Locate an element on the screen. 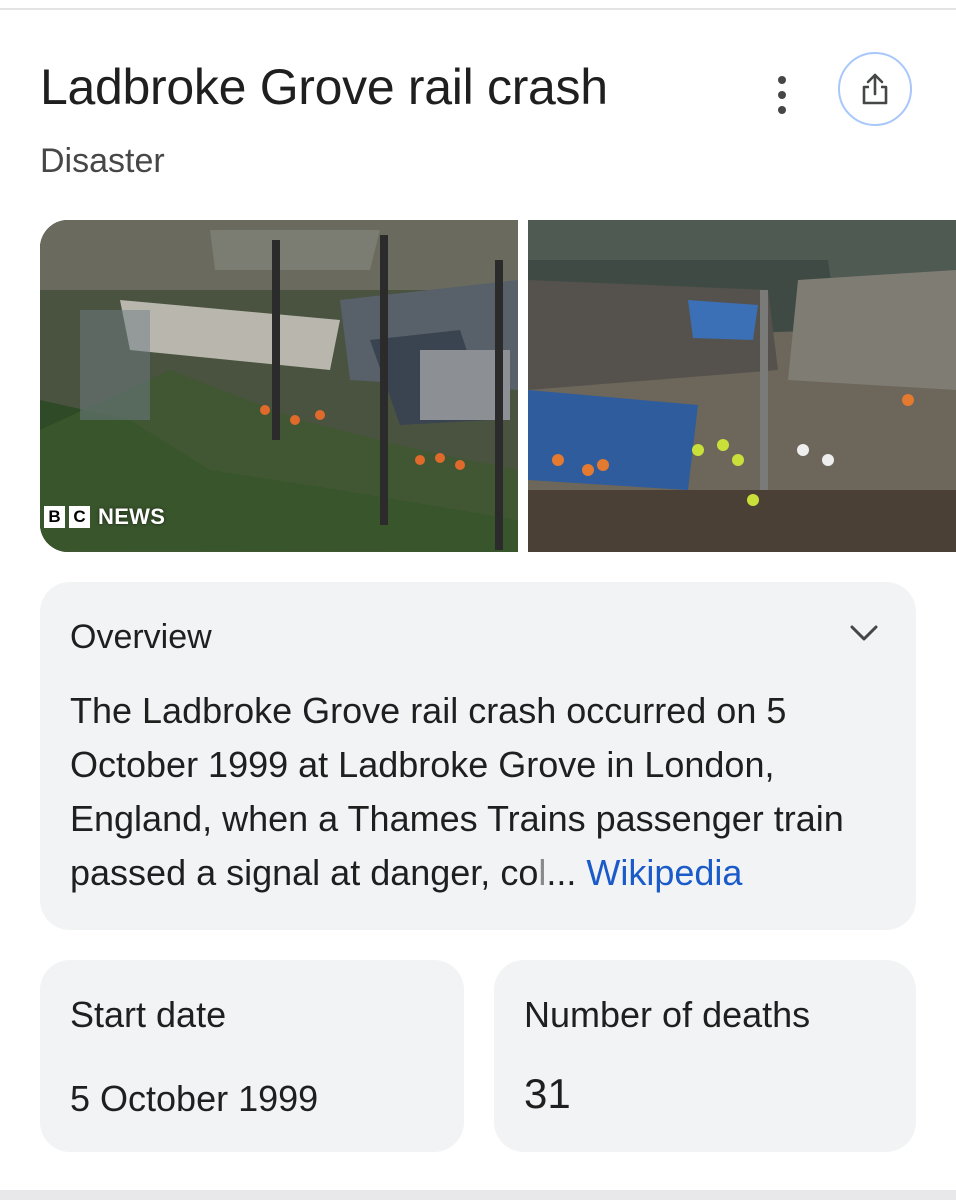 The height and width of the screenshot is (1200, 956). entity-type: Disaster is located at coordinates (102, 161).